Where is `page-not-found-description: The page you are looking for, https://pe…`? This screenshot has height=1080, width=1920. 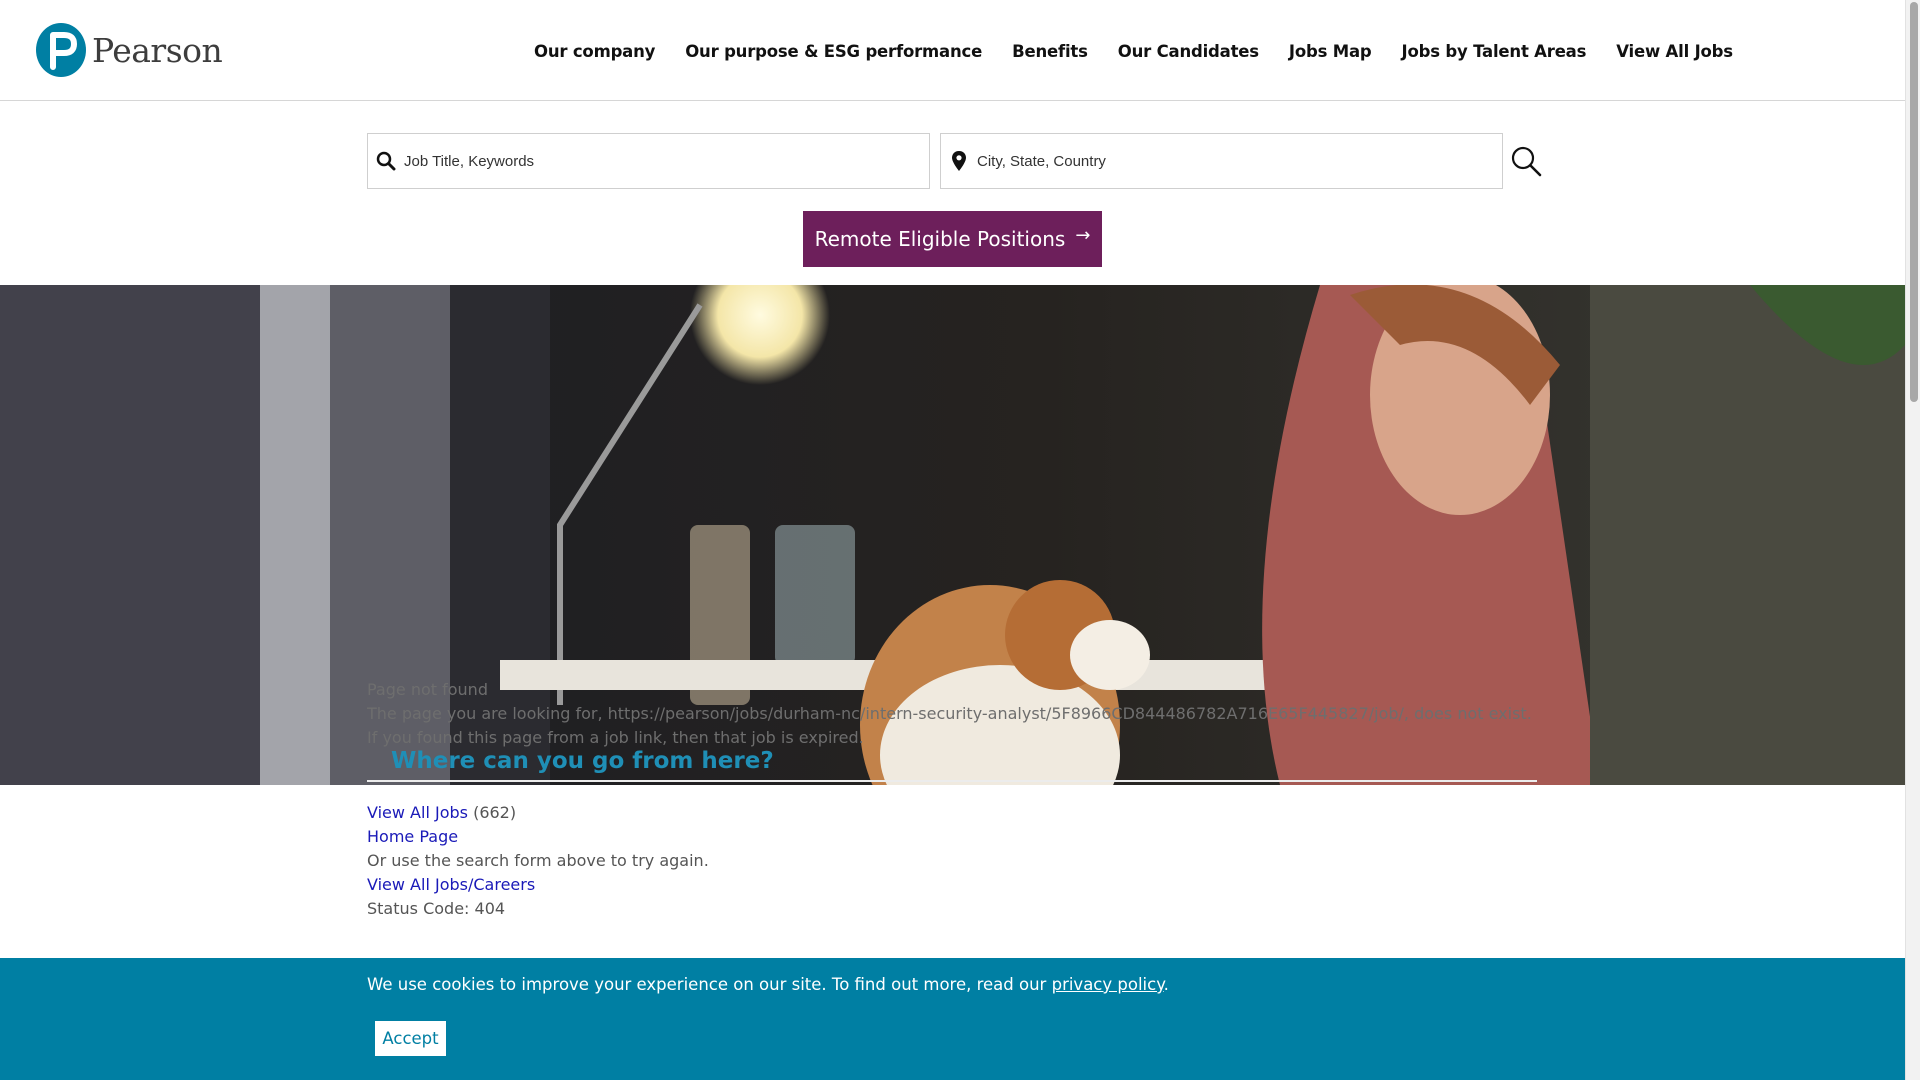 page-not-found-description: The page you are looking for, https://pe… is located at coordinates (949, 713).